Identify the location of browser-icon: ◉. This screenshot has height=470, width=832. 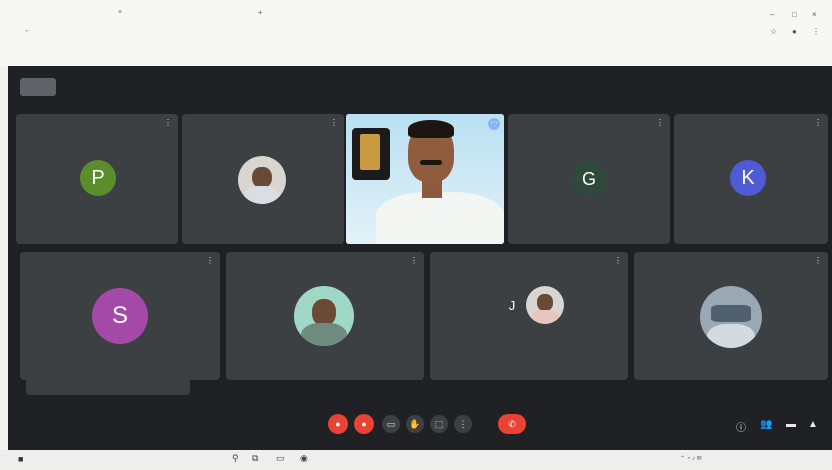
(304, 458).